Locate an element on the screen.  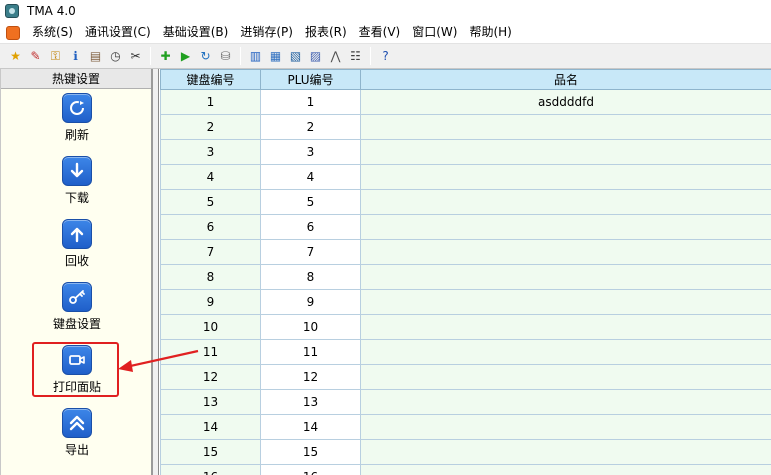
menu-help: 帮助(H) is located at coordinates (490, 32).